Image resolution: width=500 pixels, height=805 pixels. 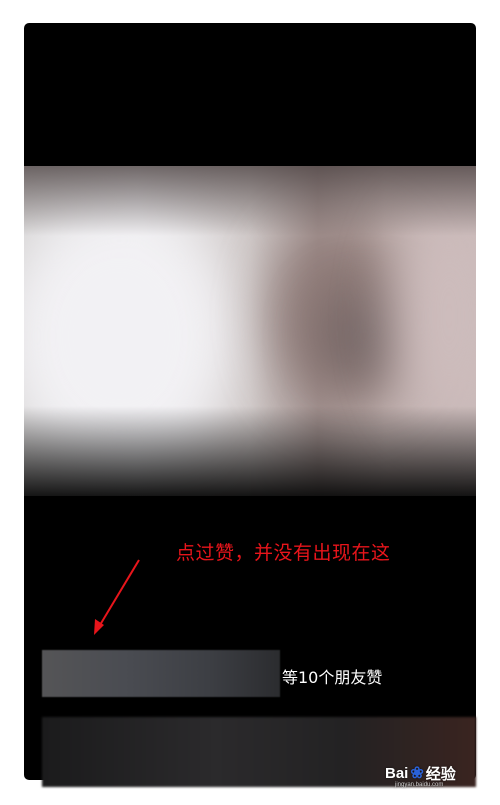 I want to click on likes-row: 等10个朋友赞, so click(x=252, y=673).